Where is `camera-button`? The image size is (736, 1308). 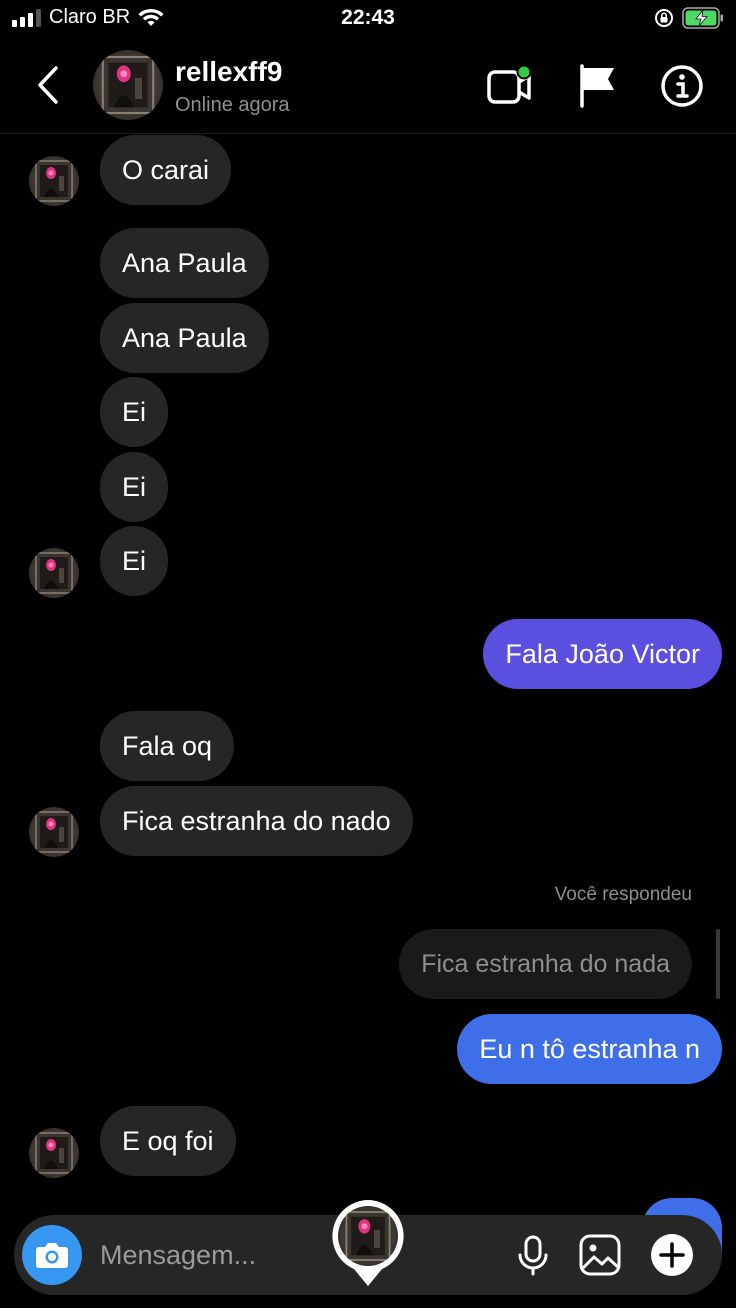 camera-button is located at coordinates (52, 1255).